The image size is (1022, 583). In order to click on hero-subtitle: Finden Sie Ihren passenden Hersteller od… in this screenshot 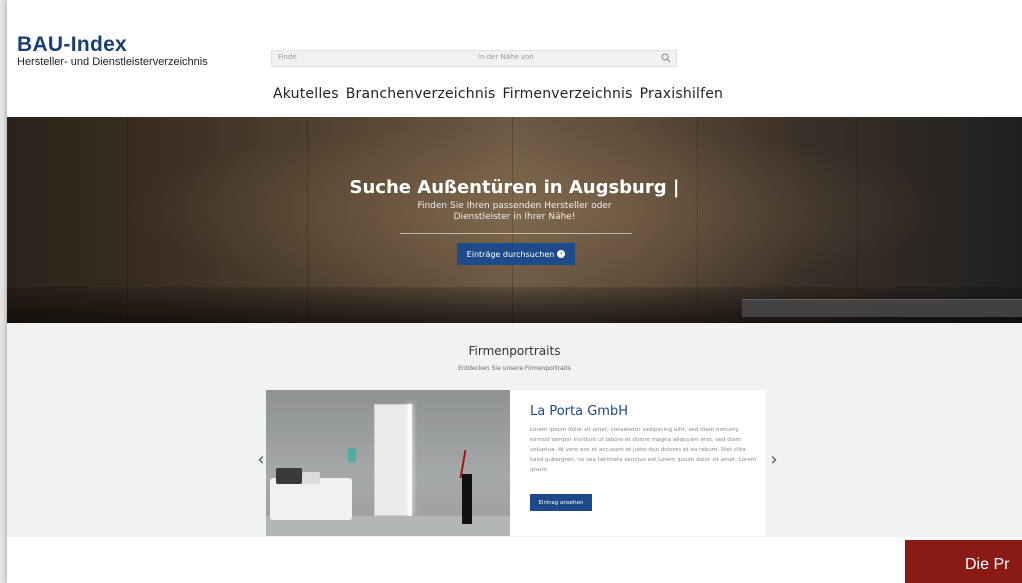, I will do `click(514, 212)`.